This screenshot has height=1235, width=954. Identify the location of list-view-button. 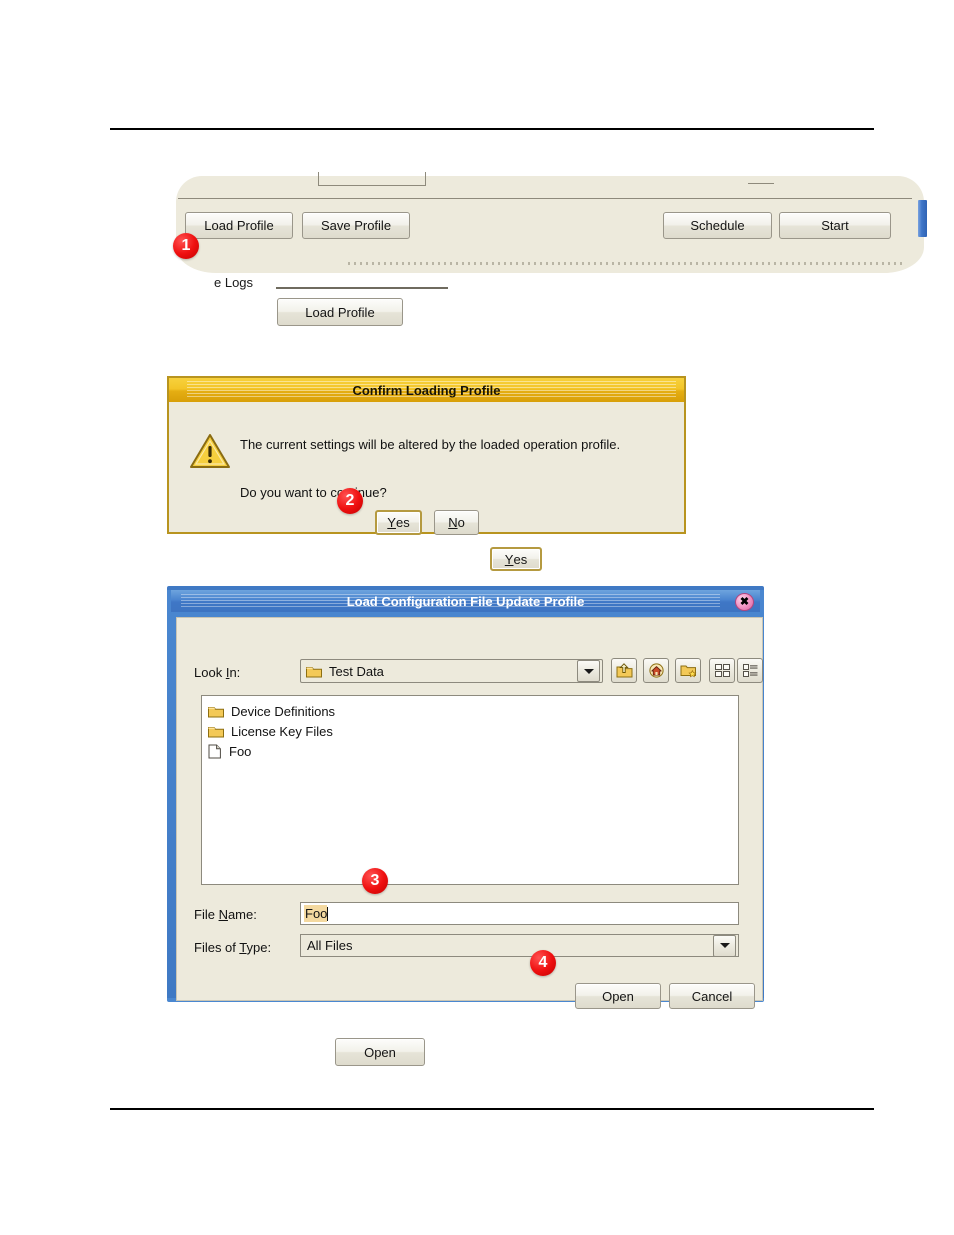
(722, 670).